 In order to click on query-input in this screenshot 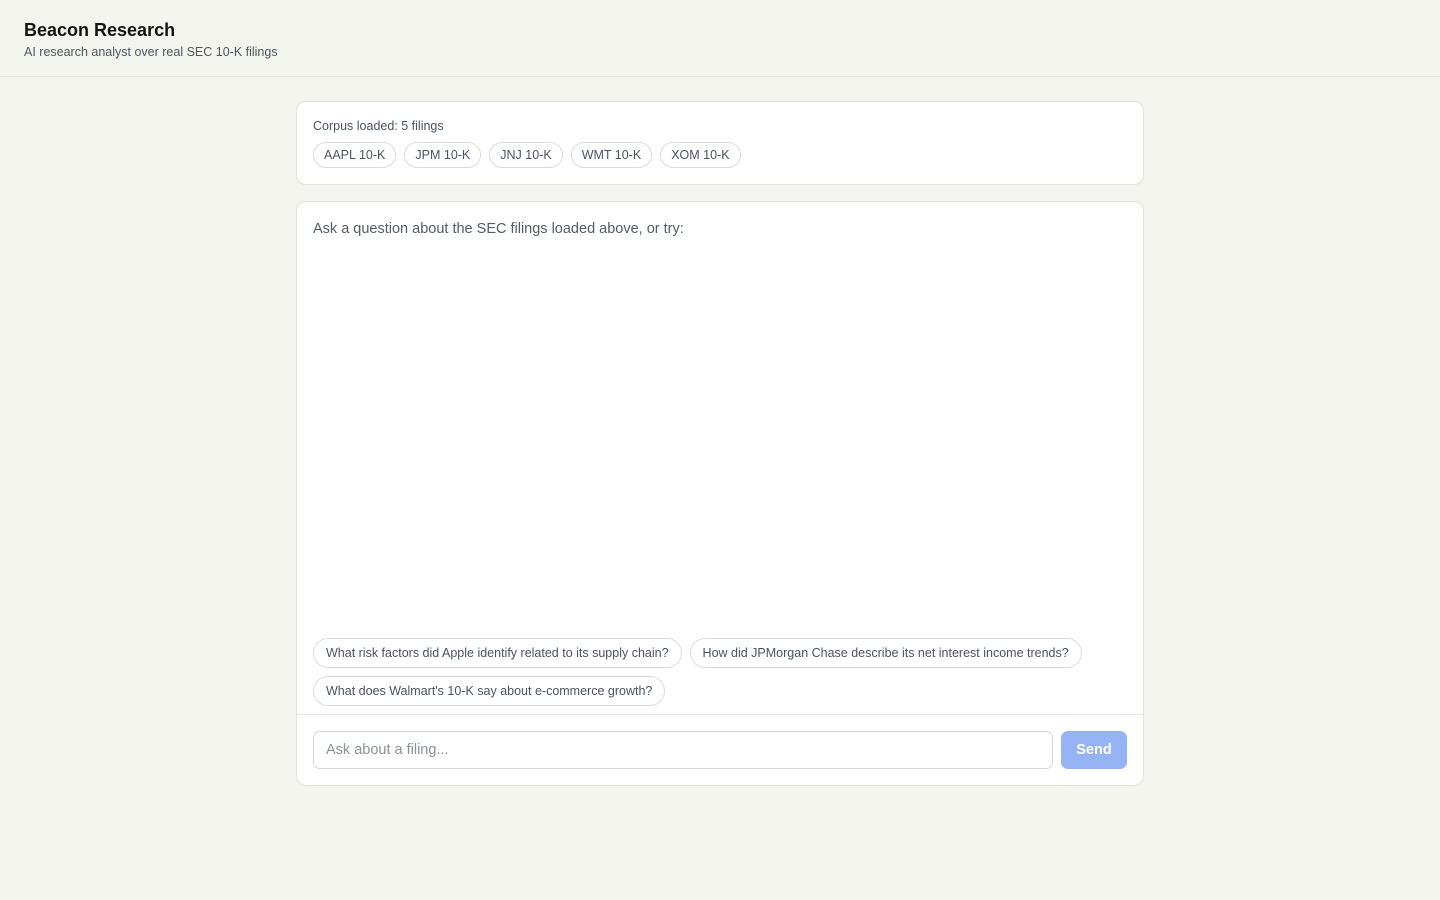, I will do `click(683, 750)`.